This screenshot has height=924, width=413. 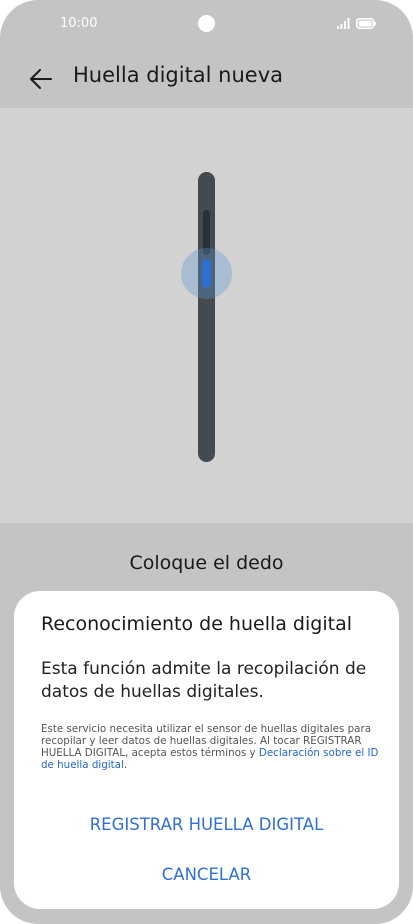 What do you see at coordinates (343, 23) in the screenshot?
I see `signal-icon` at bounding box center [343, 23].